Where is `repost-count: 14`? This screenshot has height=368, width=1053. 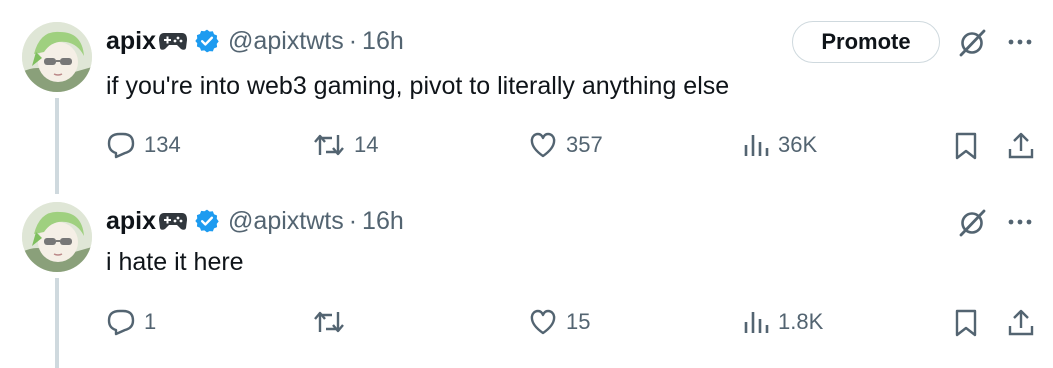 repost-count: 14 is located at coordinates (366, 144).